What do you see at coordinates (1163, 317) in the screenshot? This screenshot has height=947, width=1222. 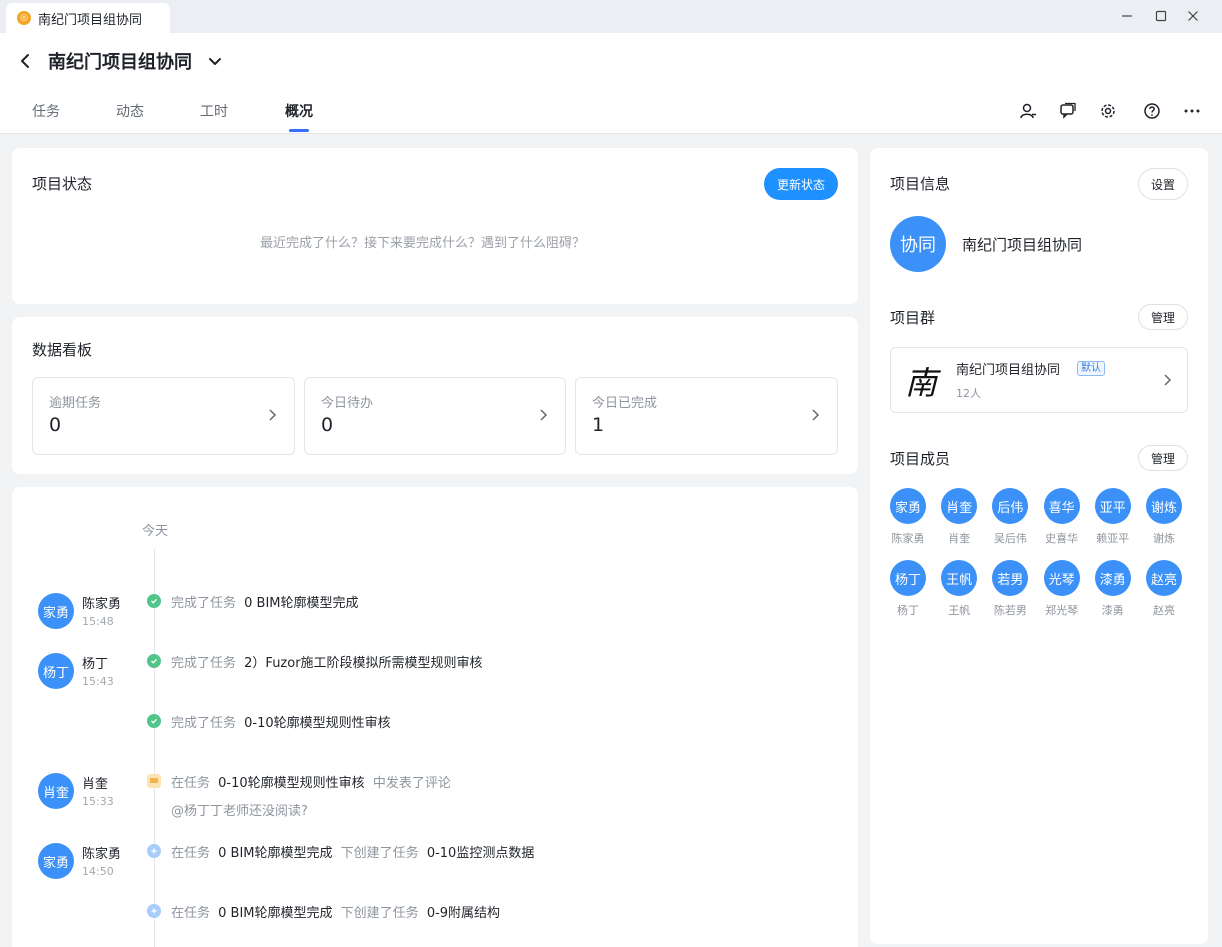 I see `group-manage-button: 管理` at bounding box center [1163, 317].